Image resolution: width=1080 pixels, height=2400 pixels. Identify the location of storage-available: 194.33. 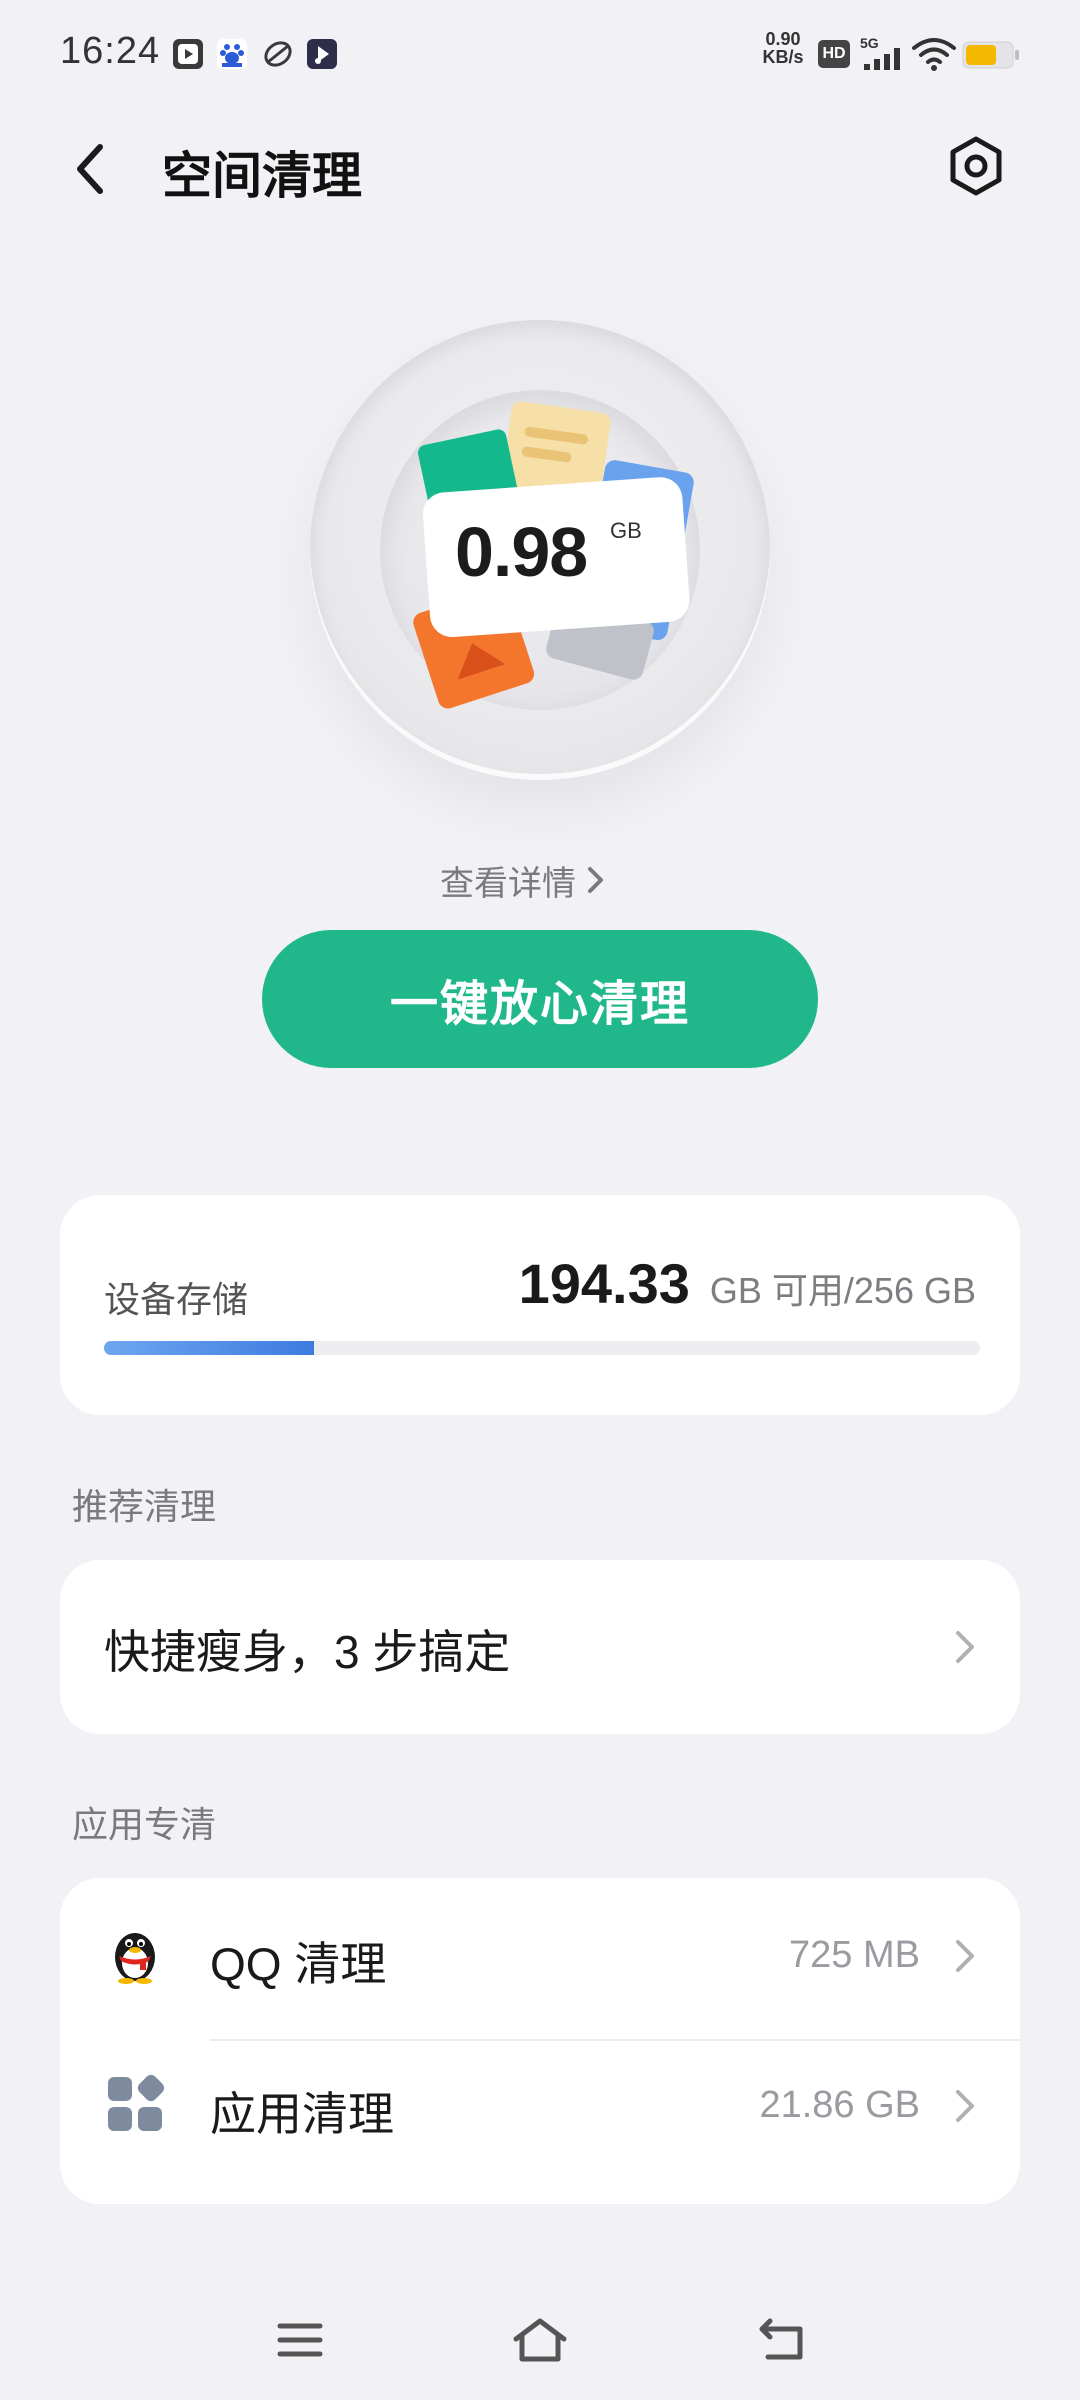
(604, 1283).